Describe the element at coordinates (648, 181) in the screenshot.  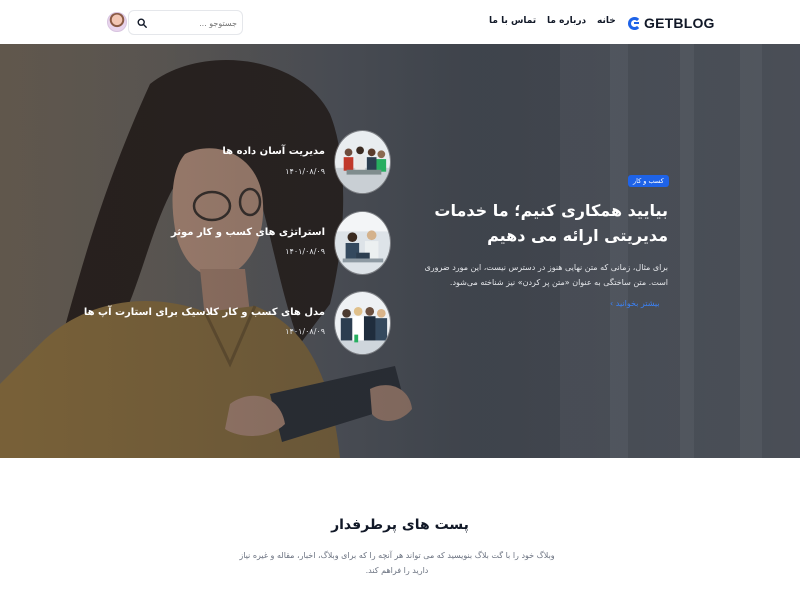
I see `category-badge: کسب و کار` at that location.